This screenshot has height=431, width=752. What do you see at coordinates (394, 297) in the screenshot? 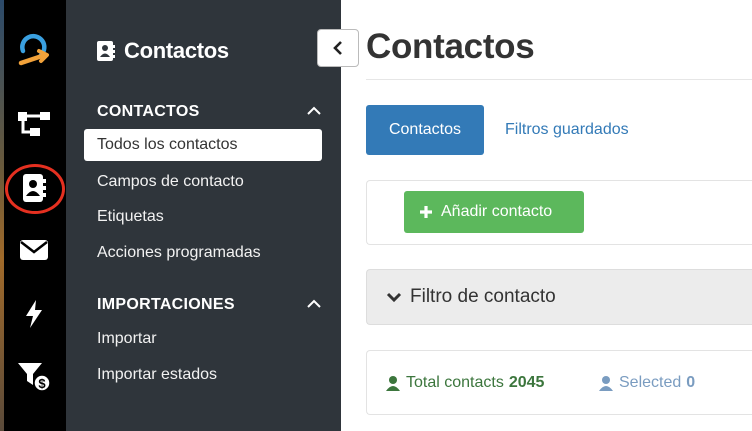
I see `chevron-down-icon` at bounding box center [394, 297].